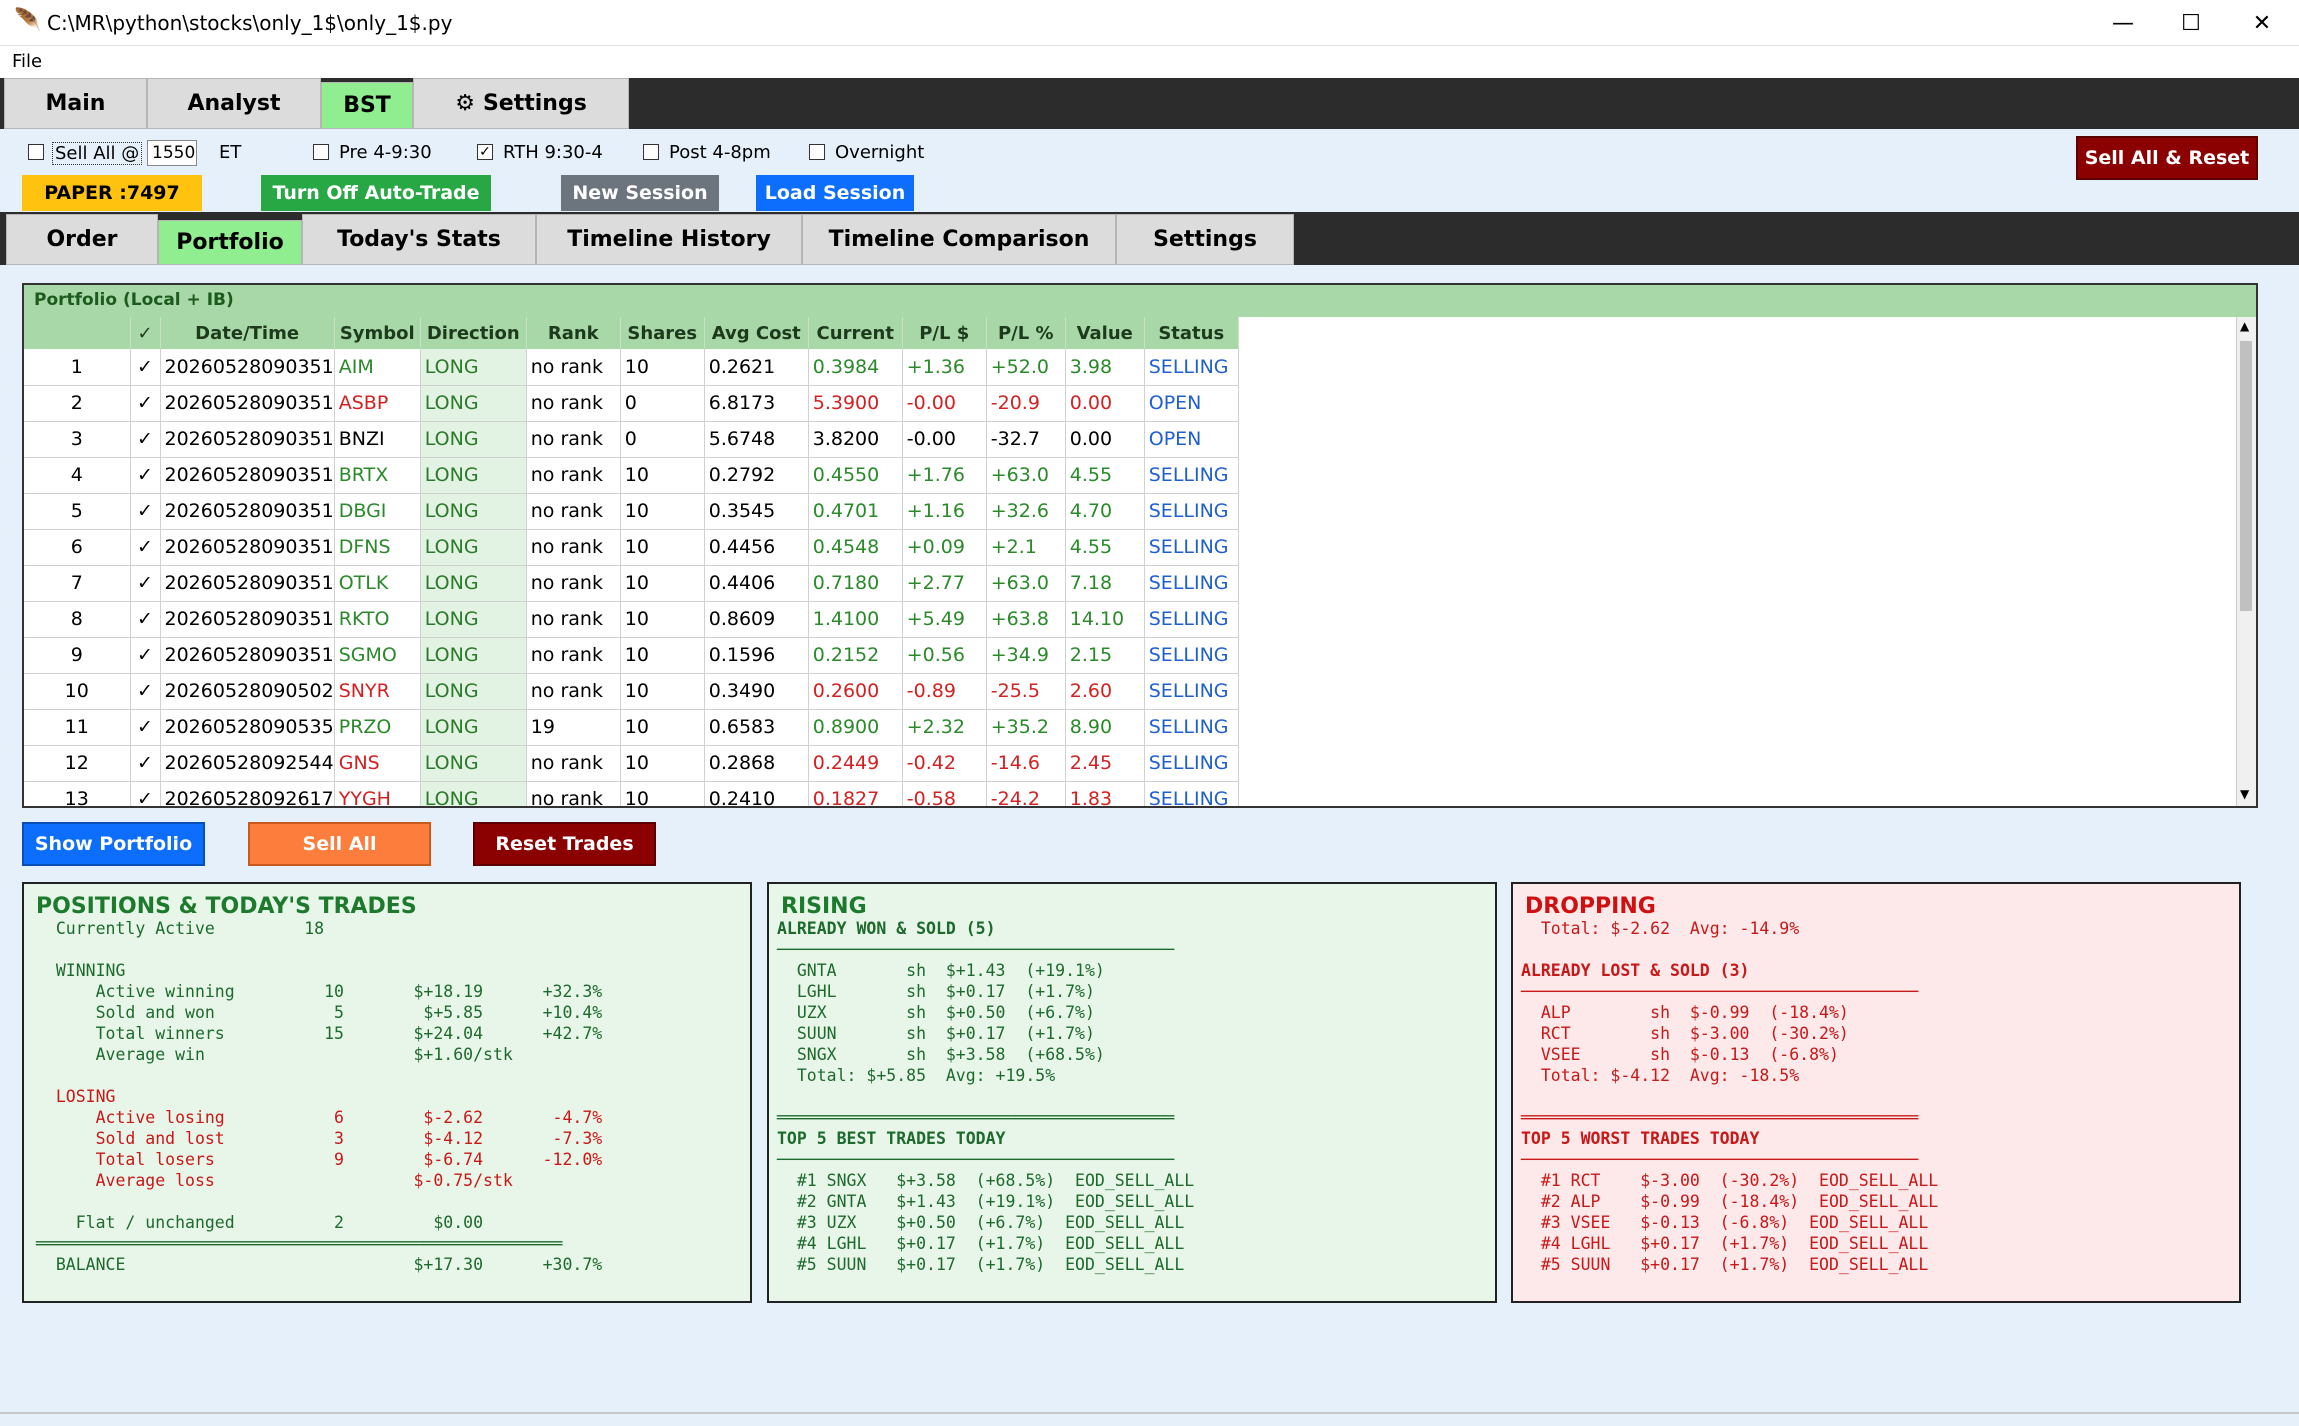 This screenshot has height=1426, width=2299. What do you see at coordinates (145, 333) in the screenshot?
I see `col-check: ✓` at bounding box center [145, 333].